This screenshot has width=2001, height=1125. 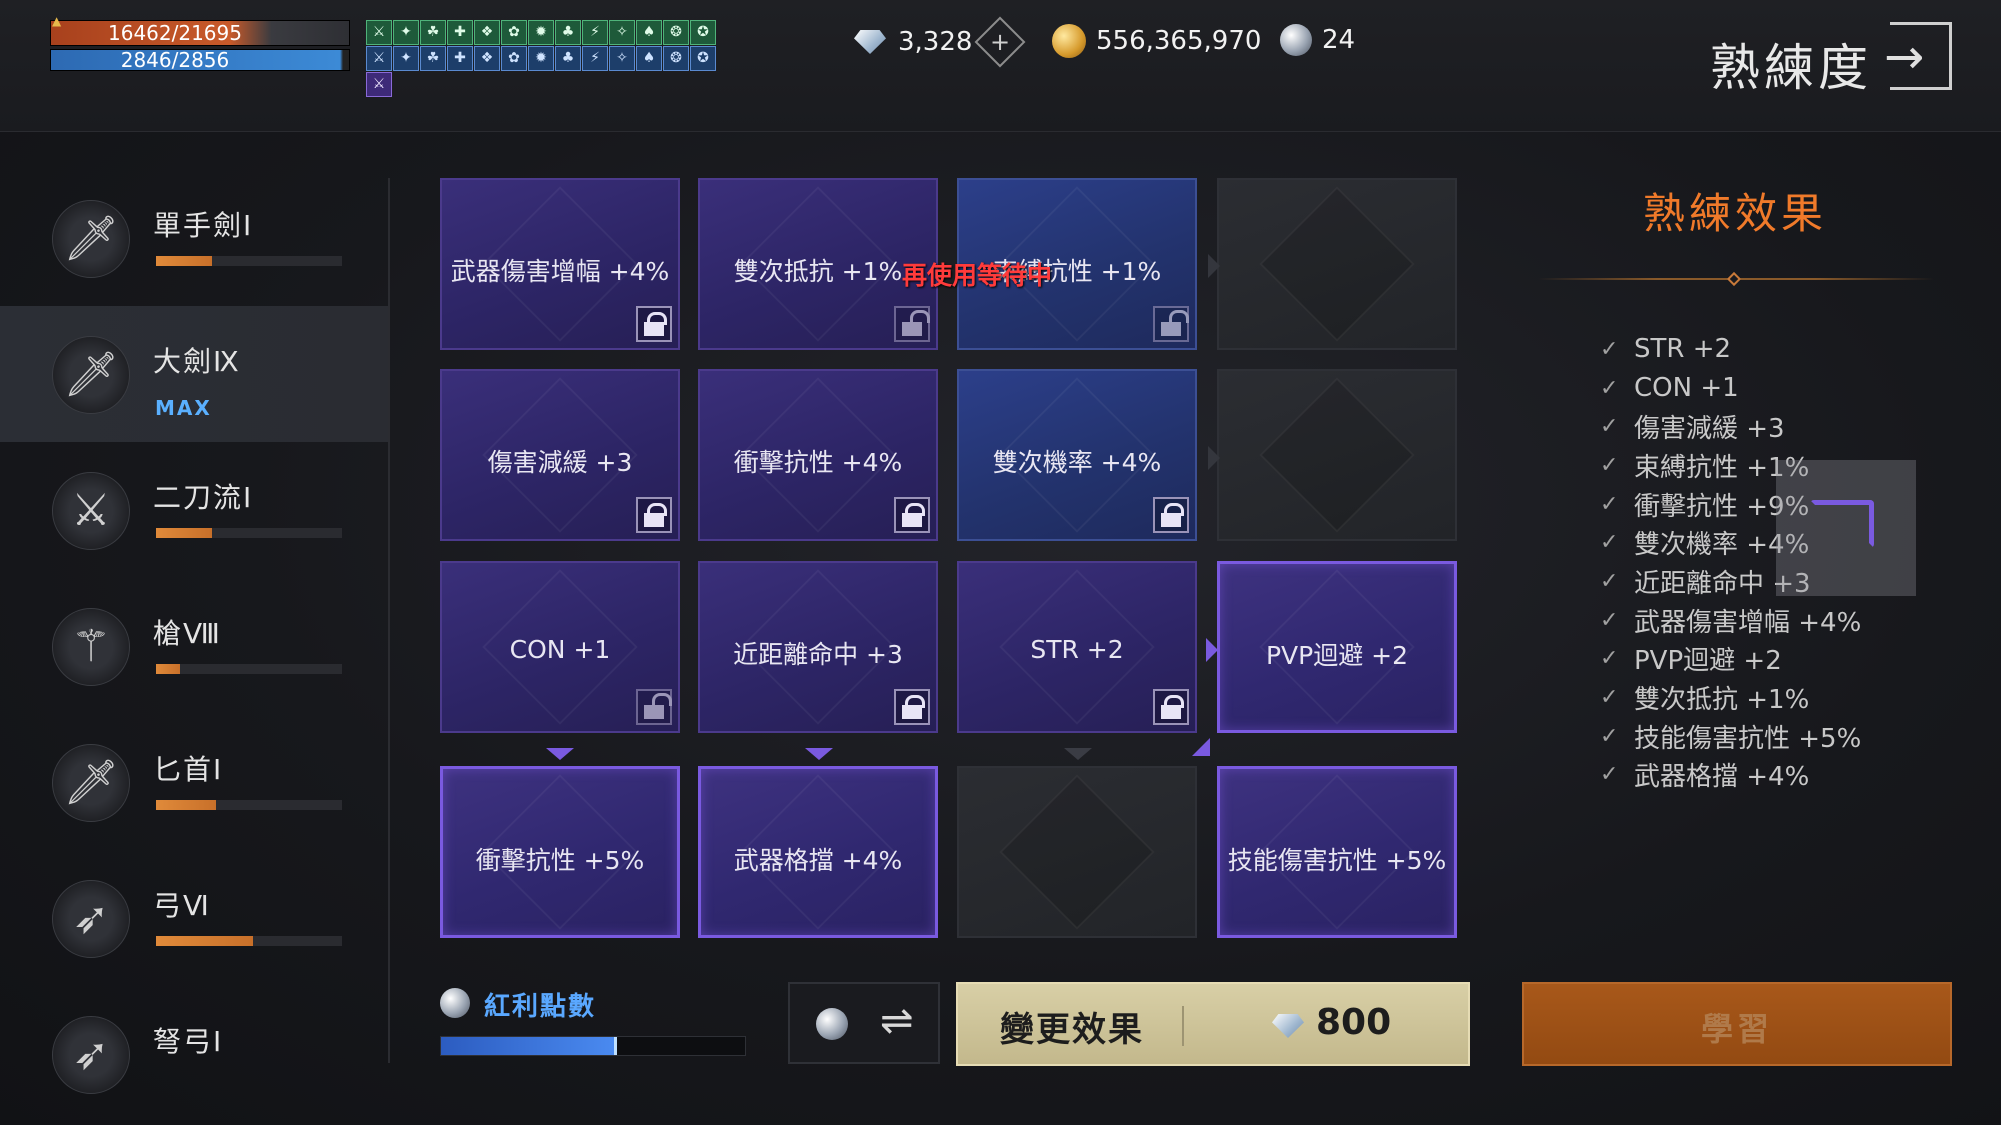 I want to click on swap-icon: ⇌, so click(x=897, y=1021).